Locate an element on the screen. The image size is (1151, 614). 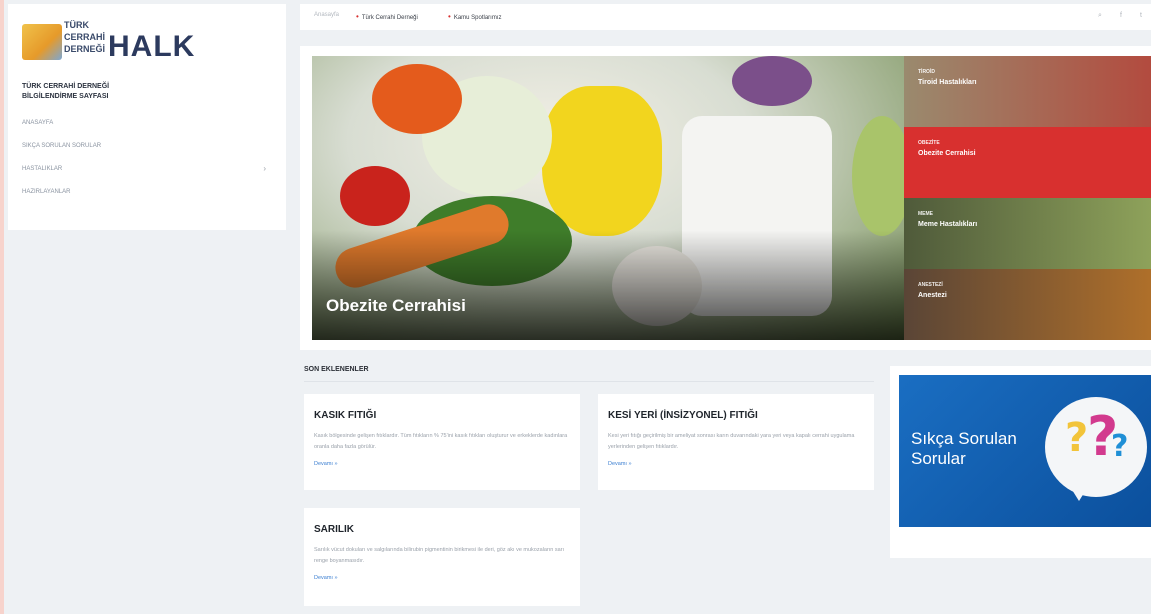
article-title: KESİ YERİ (İNSİZYONEL) FITIĞI is located at coordinates (736, 415).